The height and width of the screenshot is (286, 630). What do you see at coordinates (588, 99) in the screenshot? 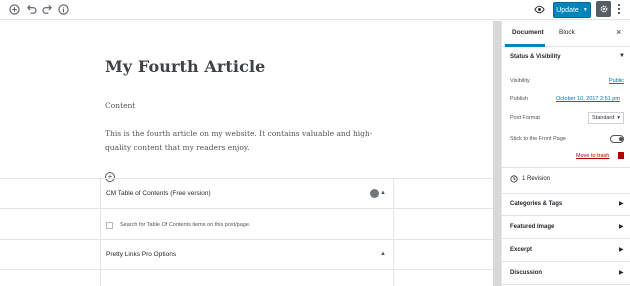
I see `publish-date-link: October 10, 2017 2:51 pm` at bounding box center [588, 99].